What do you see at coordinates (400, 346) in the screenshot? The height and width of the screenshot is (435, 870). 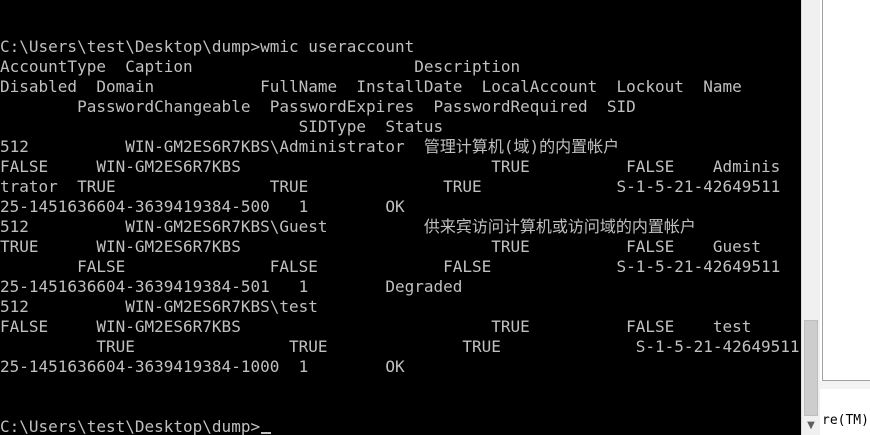 I see `console-line-18: TRUE TRUE TRUE S-1-5-21-42649511` at bounding box center [400, 346].